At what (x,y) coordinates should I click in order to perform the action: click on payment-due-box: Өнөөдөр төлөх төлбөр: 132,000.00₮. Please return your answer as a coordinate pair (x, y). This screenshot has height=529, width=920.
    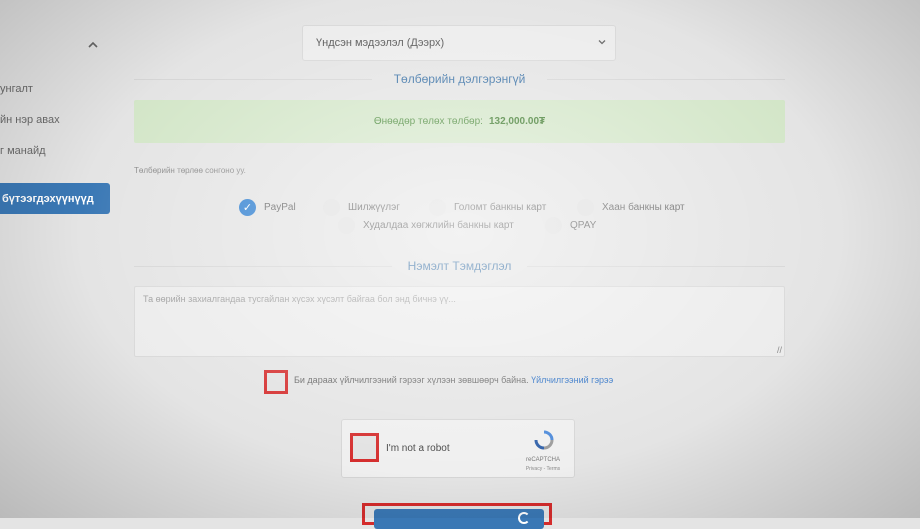
    Looking at the image, I should click on (459, 121).